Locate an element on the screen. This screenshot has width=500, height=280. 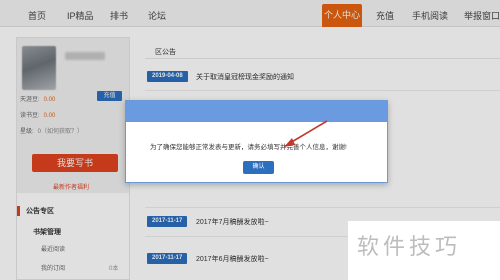
watermark-text: 软件技巧 is located at coordinates (409, 247).